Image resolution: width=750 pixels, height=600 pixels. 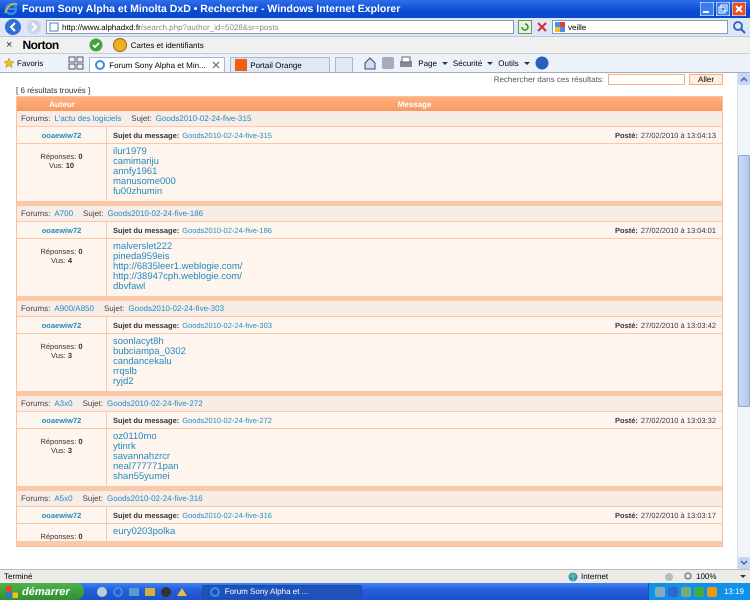 What do you see at coordinates (167, 45) in the screenshot?
I see `identity-menu: Cartes et identifiants` at bounding box center [167, 45].